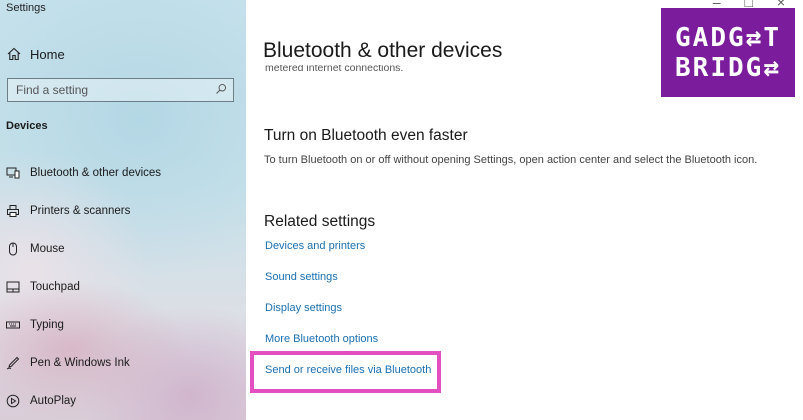 This screenshot has width=803, height=420. I want to click on sidebar-item-mouse: Mouse, so click(35, 249).